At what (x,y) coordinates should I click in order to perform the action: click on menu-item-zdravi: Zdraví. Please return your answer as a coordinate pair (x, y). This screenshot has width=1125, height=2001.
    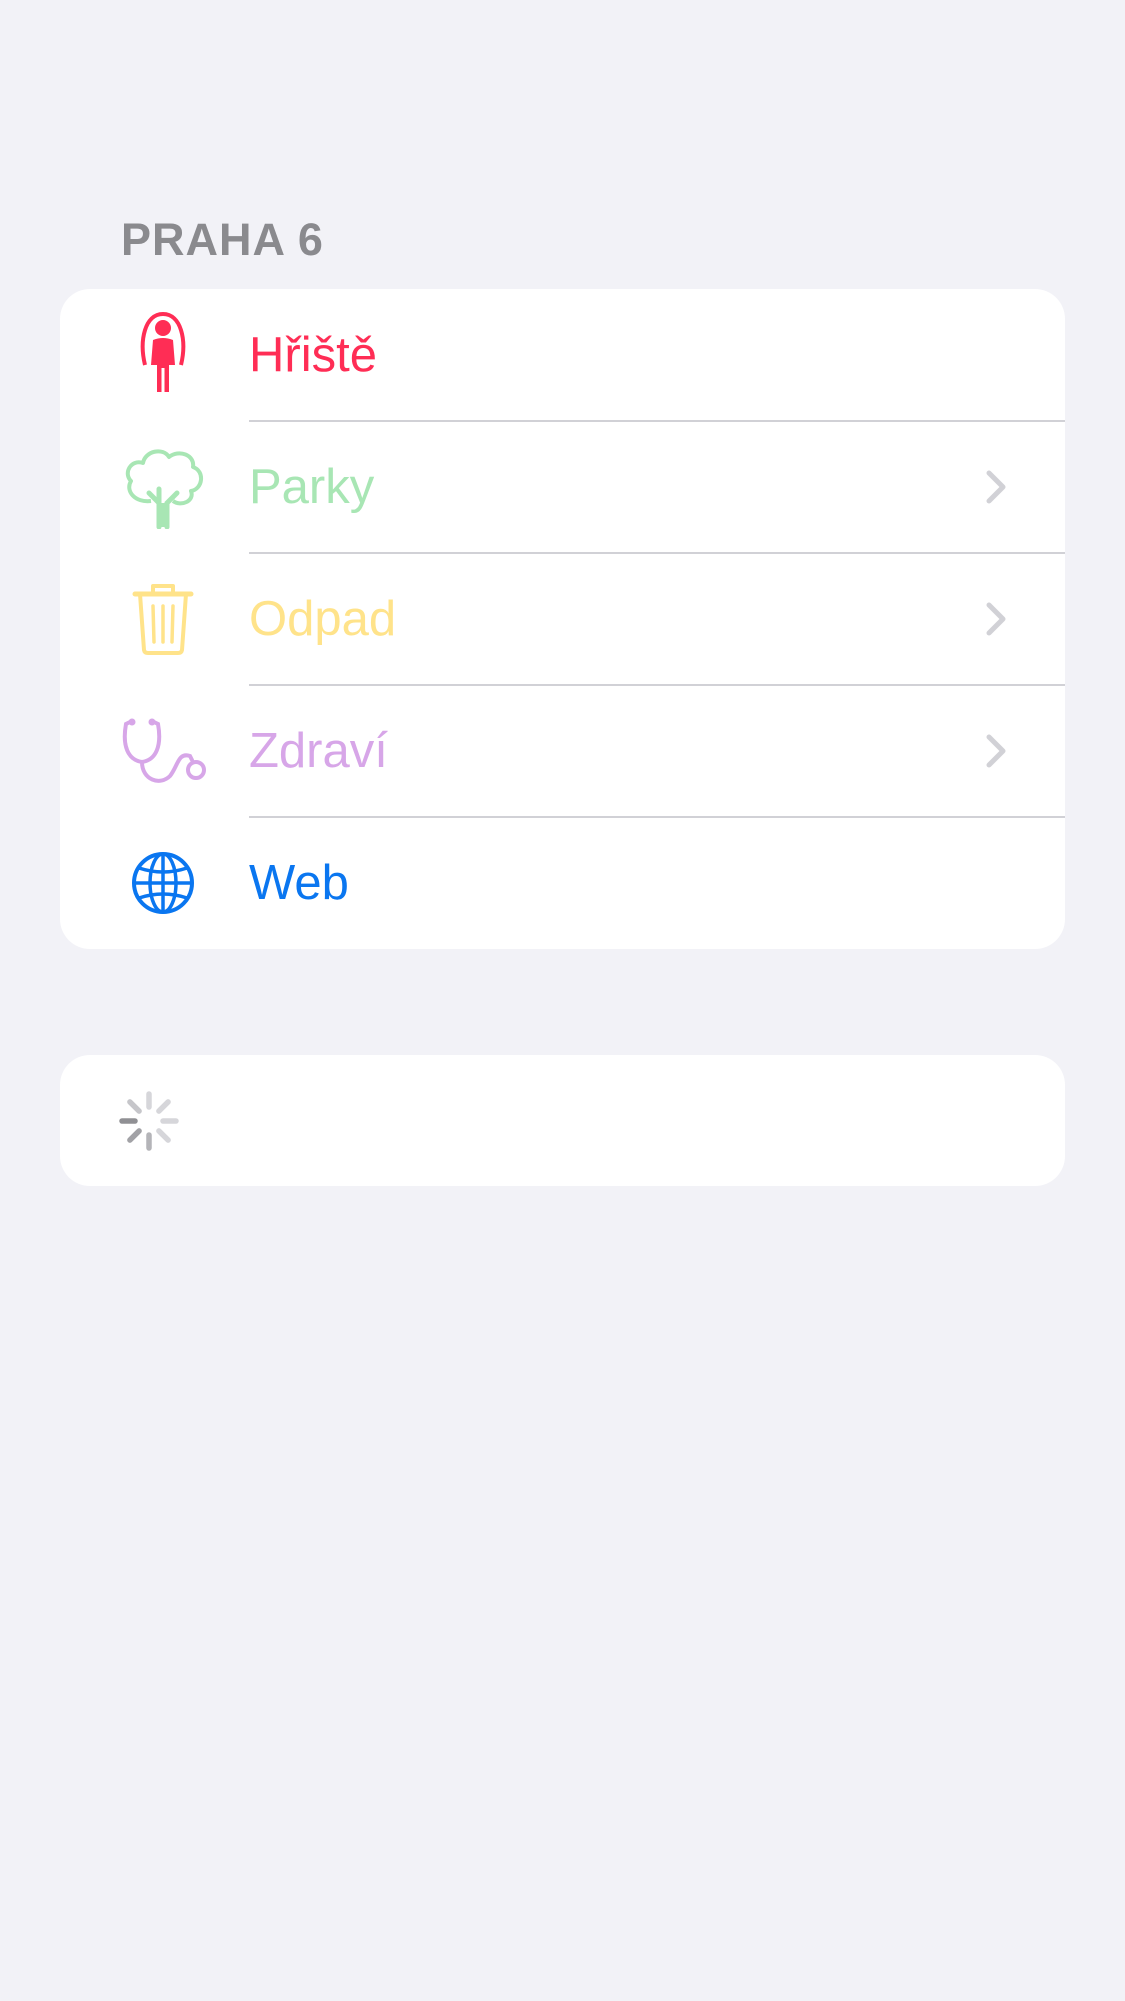
    Looking at the image, I should click on (562, 751).